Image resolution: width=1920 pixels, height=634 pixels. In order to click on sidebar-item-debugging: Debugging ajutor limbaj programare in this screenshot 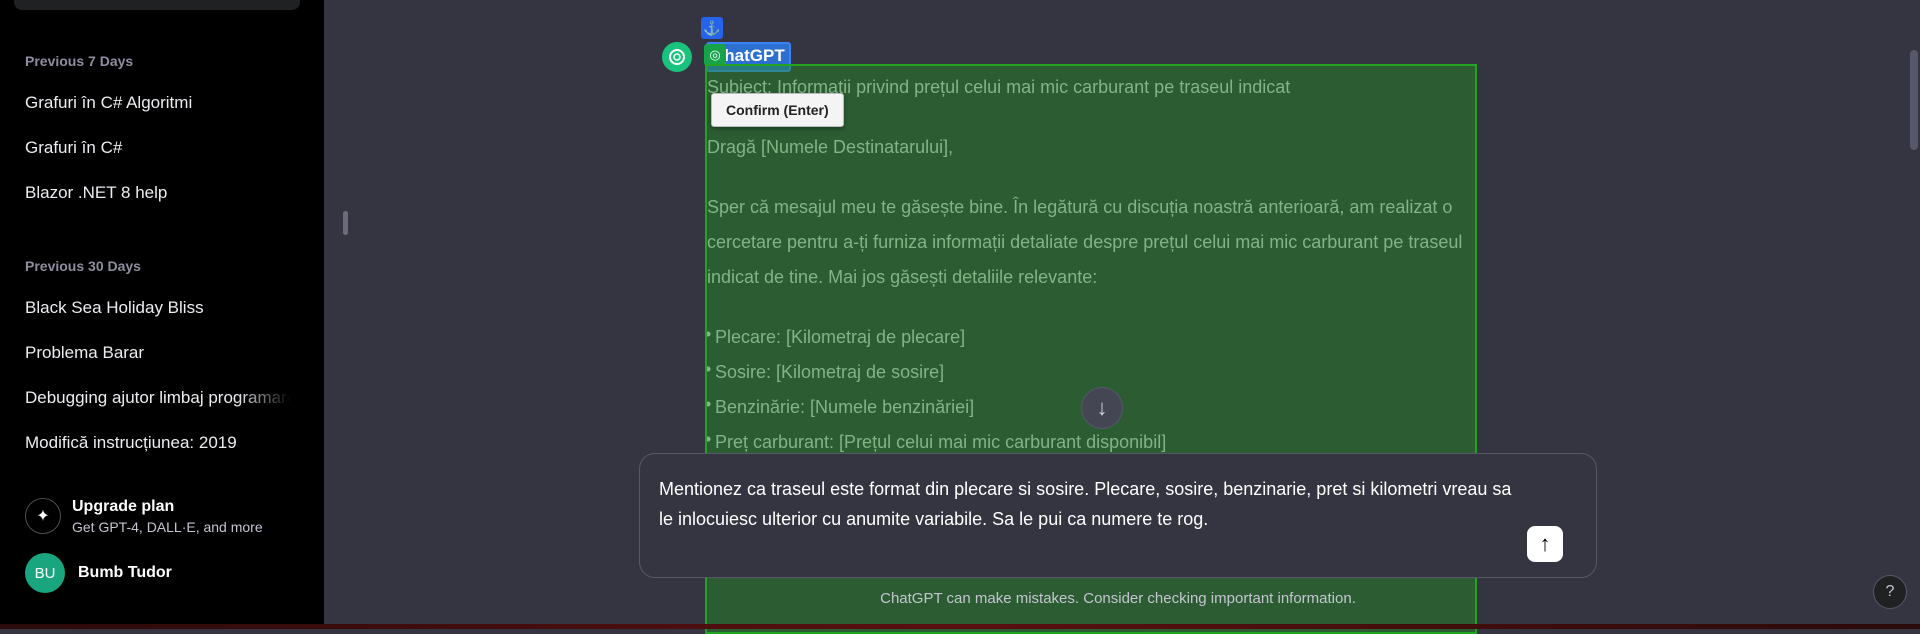, I will do `click(157, 398)`.